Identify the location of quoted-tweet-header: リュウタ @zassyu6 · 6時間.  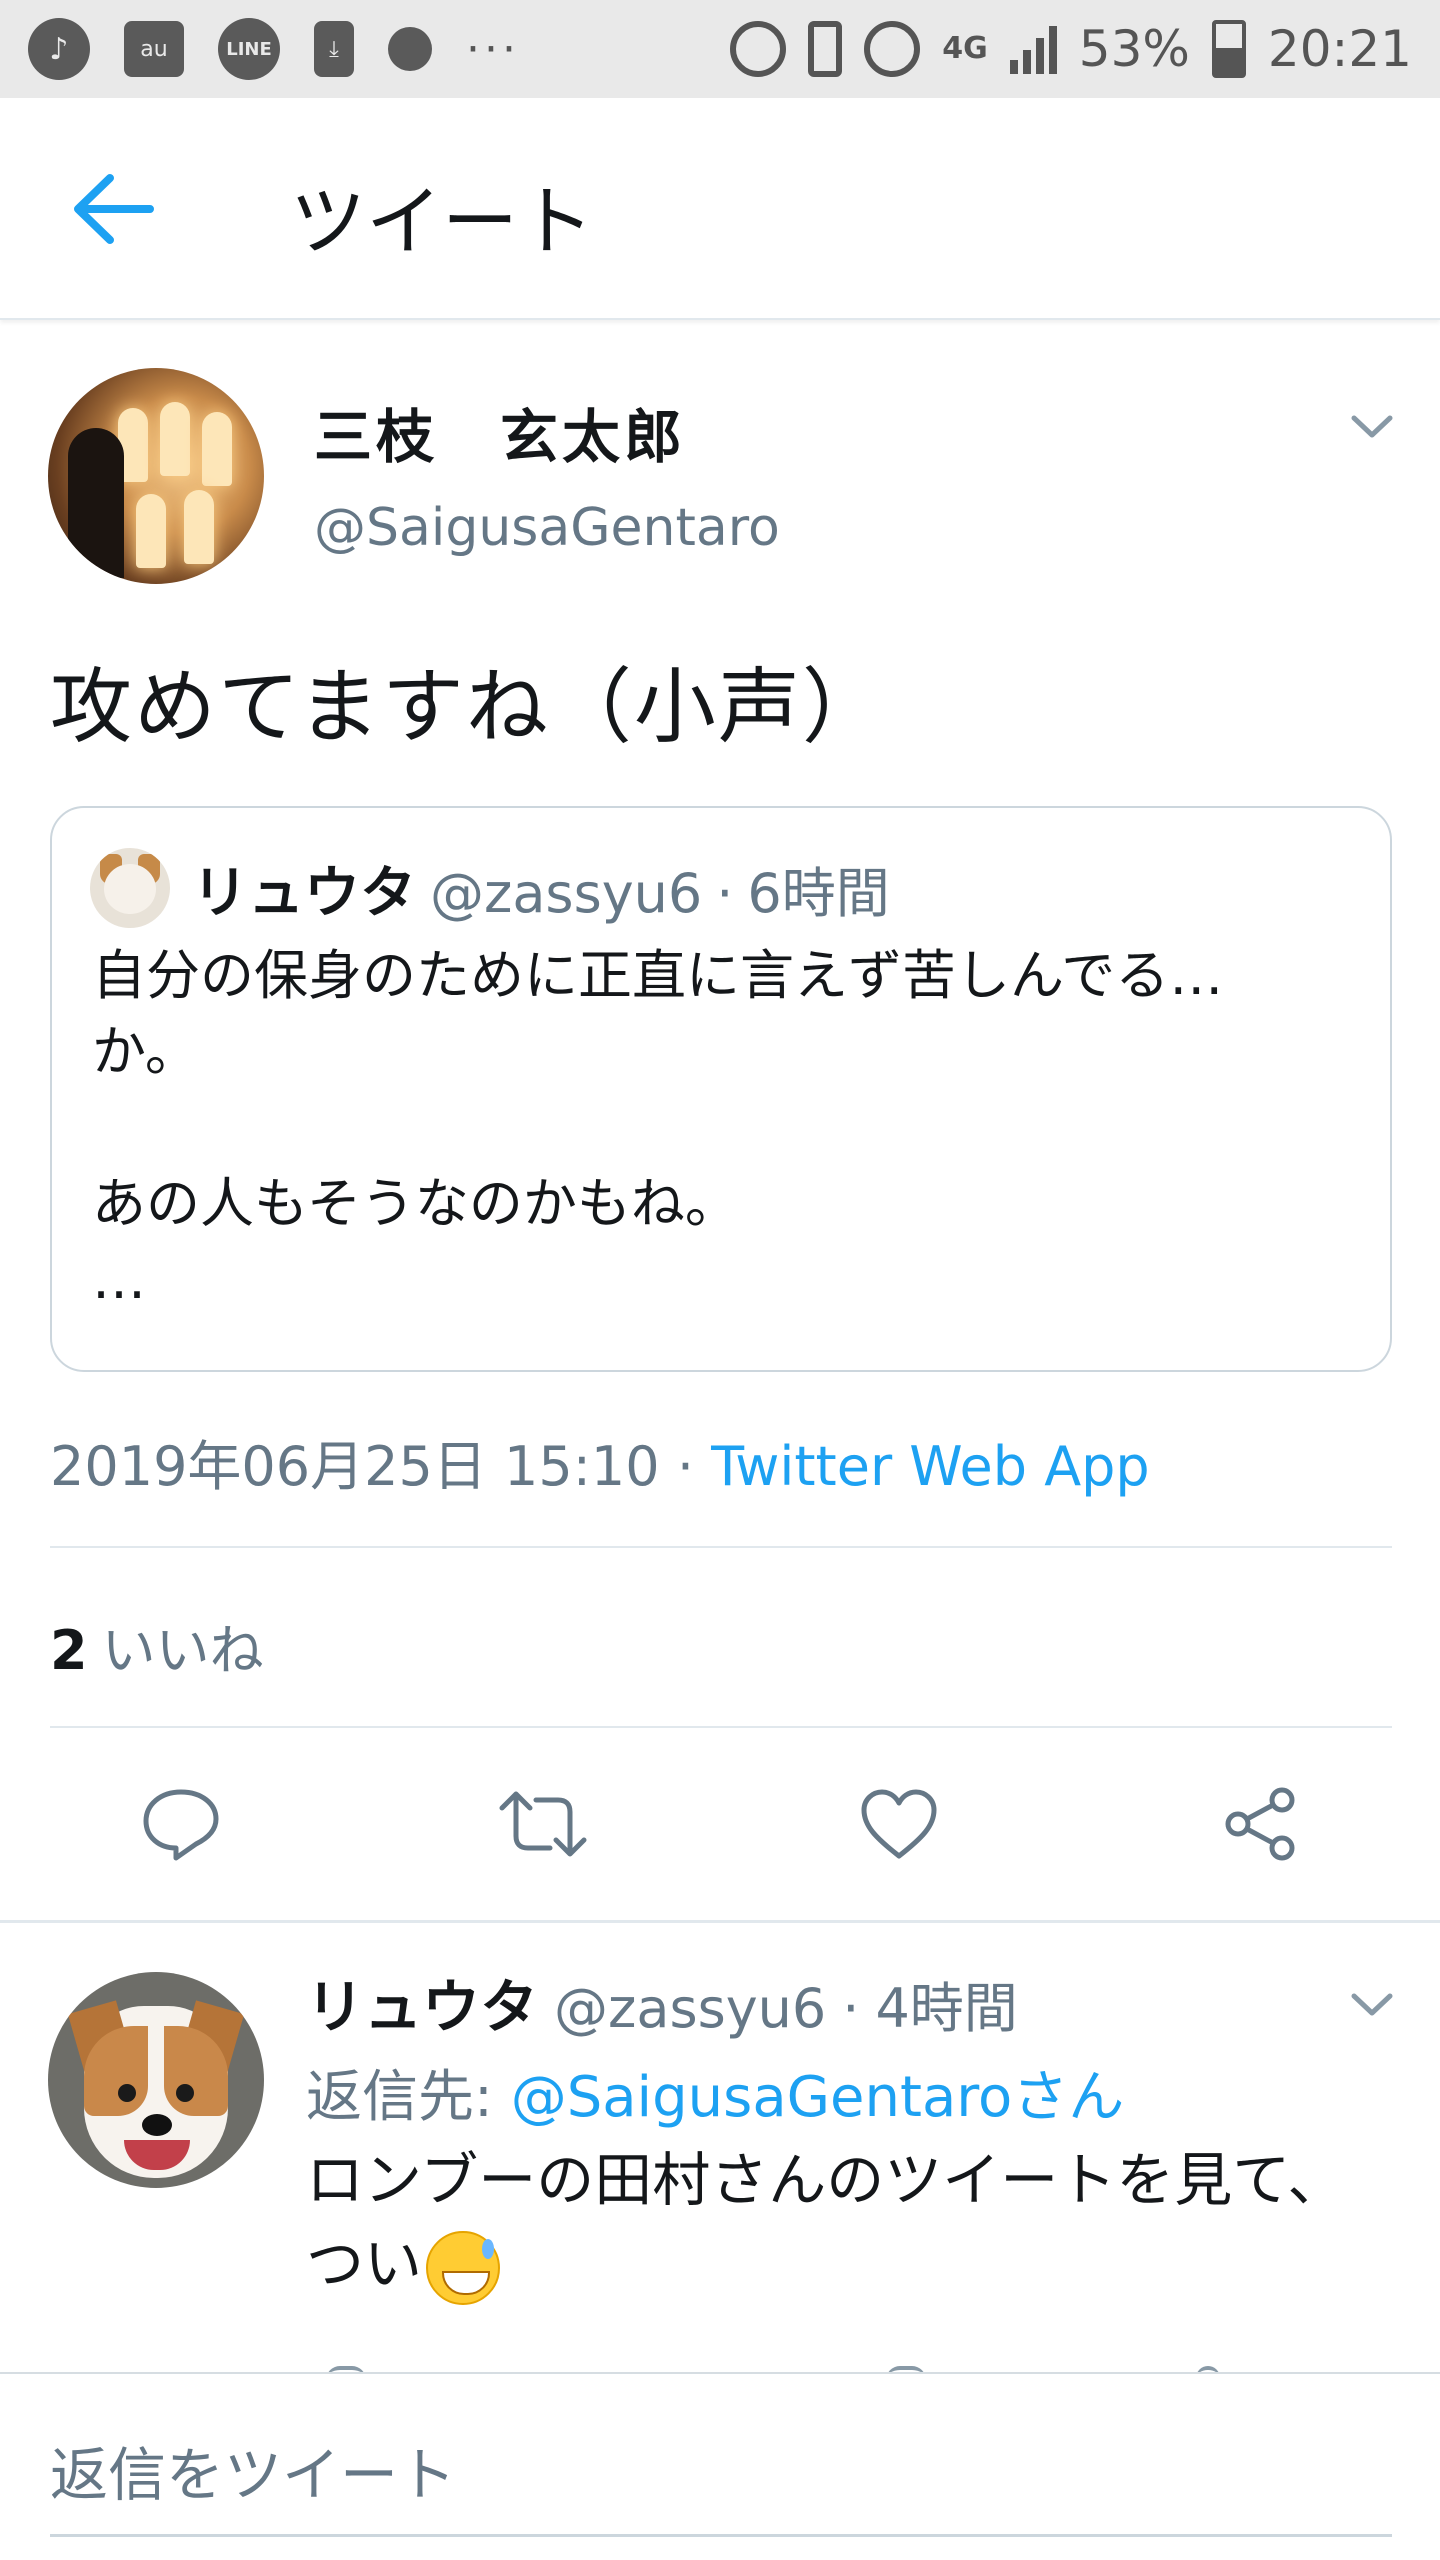
(541, 888).